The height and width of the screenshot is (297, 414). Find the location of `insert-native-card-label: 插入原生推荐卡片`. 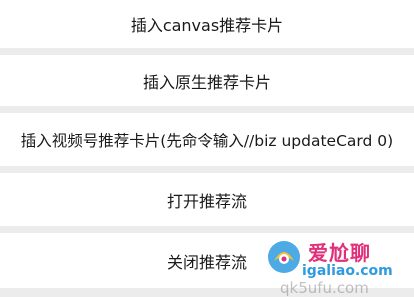

insert-native-card-label: 插入原生推荐卡片 is located at coordinates (206, 82).